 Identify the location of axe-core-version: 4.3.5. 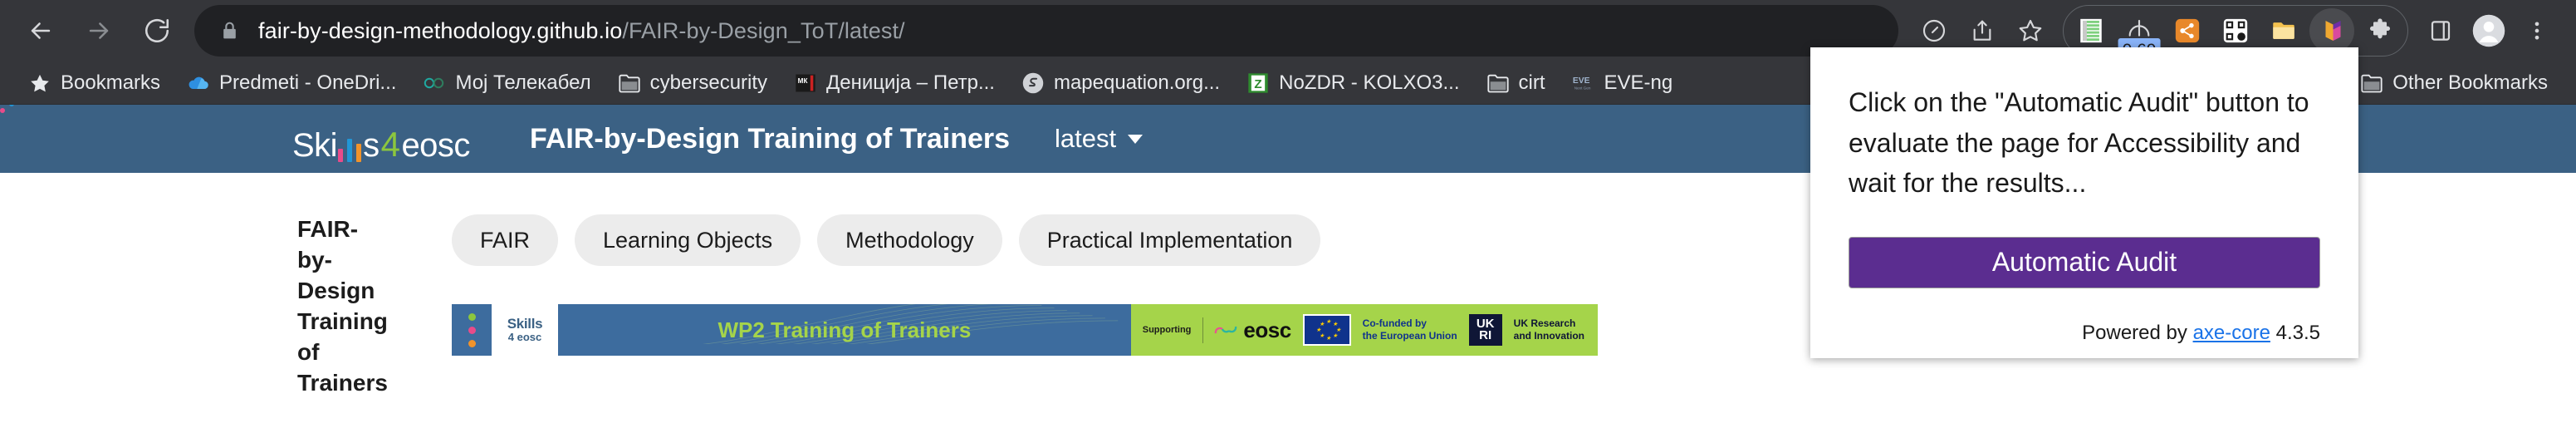
(2297, 333).